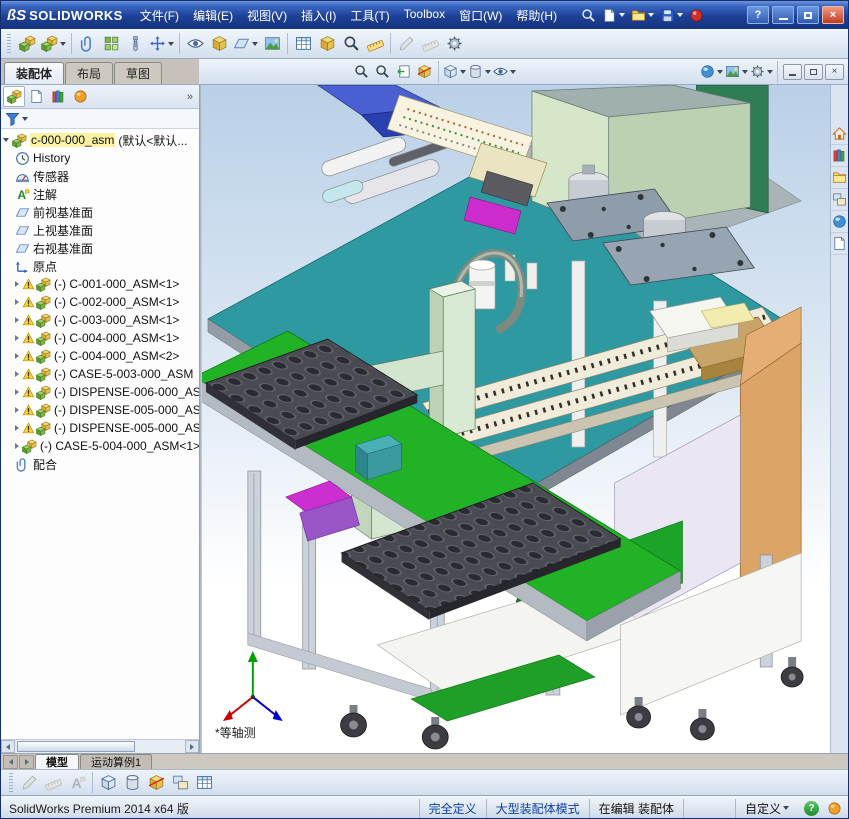 The width and height of the screenshot is (849, 819). What do you see at coordinates (161, 44) in the screenshot?
I see `move-component-button` at bounding box center [161, 44].